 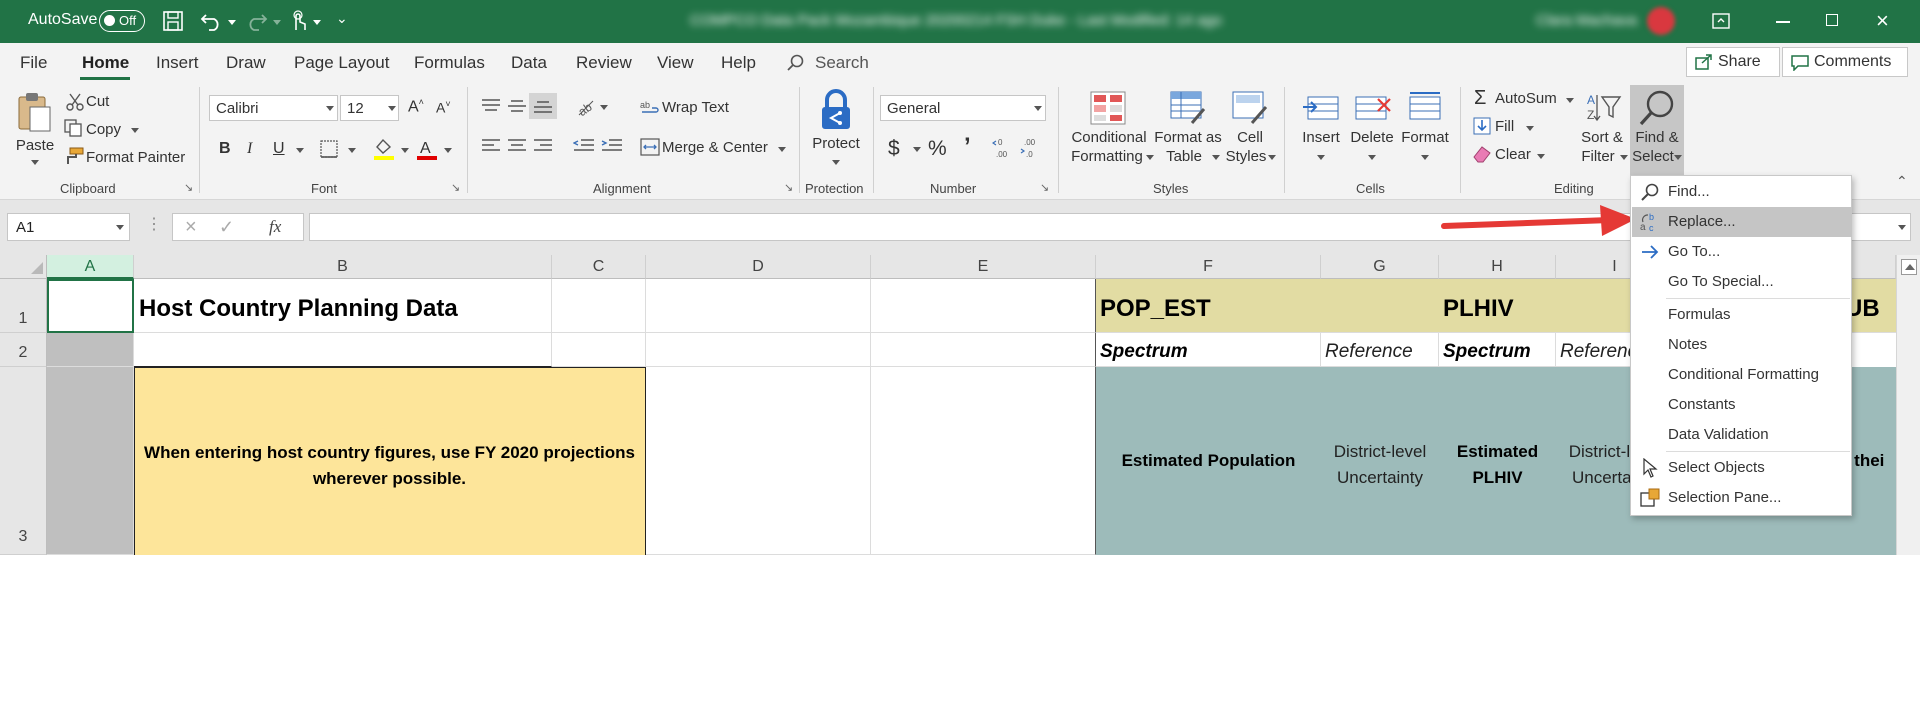 What do you see at coordinates (449, 63) in the screenshot?
I see `tab-formulas: Formulas` at bounding box center [449, 63].